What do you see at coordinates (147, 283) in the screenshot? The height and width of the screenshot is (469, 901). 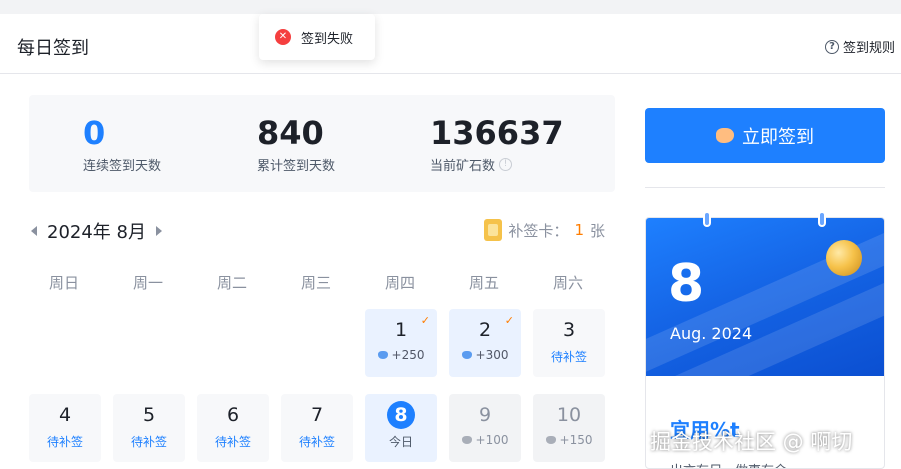 I see `weekday-mon: 周一` at bounding box center [147, 283].